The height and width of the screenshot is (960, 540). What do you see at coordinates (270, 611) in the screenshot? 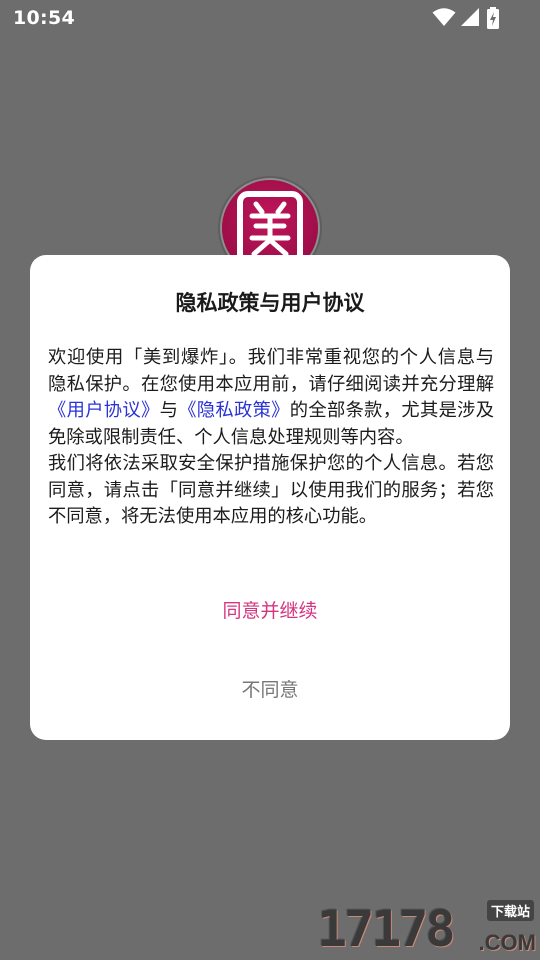
I see `agree-and-continue-button: 同意并继续` at bounding box center [270, 611].